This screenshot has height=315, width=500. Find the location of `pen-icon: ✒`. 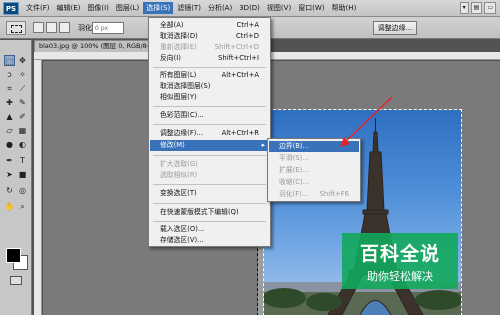

pen-icon: ✒ is located at coordinates (9, 160).